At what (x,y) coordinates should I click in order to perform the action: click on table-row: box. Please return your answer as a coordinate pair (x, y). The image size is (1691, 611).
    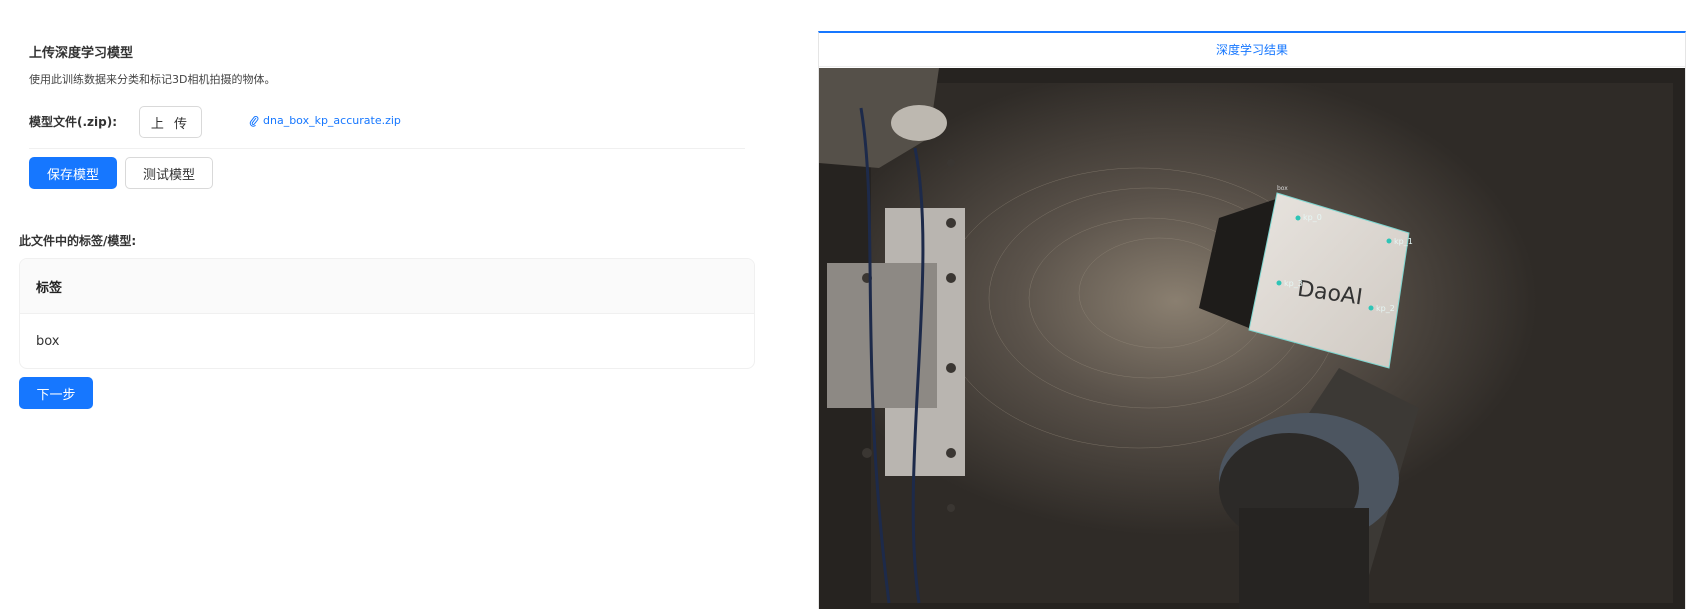
    Looking at the image, I should click on (48, 341).